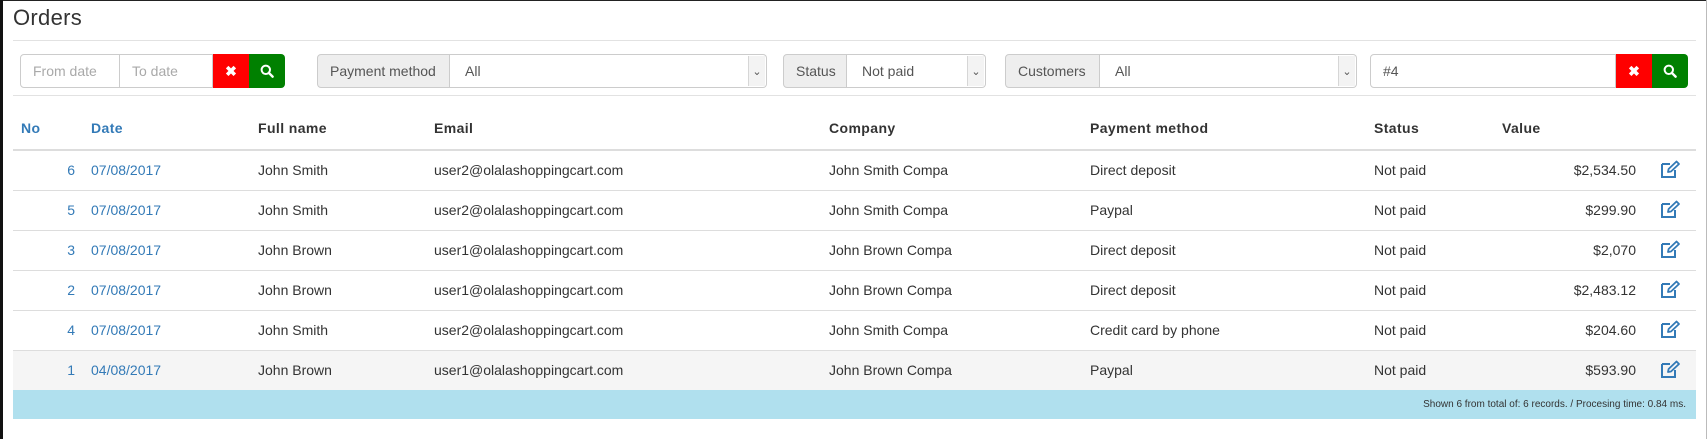 The height and width of the screenshot is (439, 1707). What do you see at coordinates (916, 71) in the screenshot?
I see `status-select: Not paid ⌄` at bounding box center [916, 71].